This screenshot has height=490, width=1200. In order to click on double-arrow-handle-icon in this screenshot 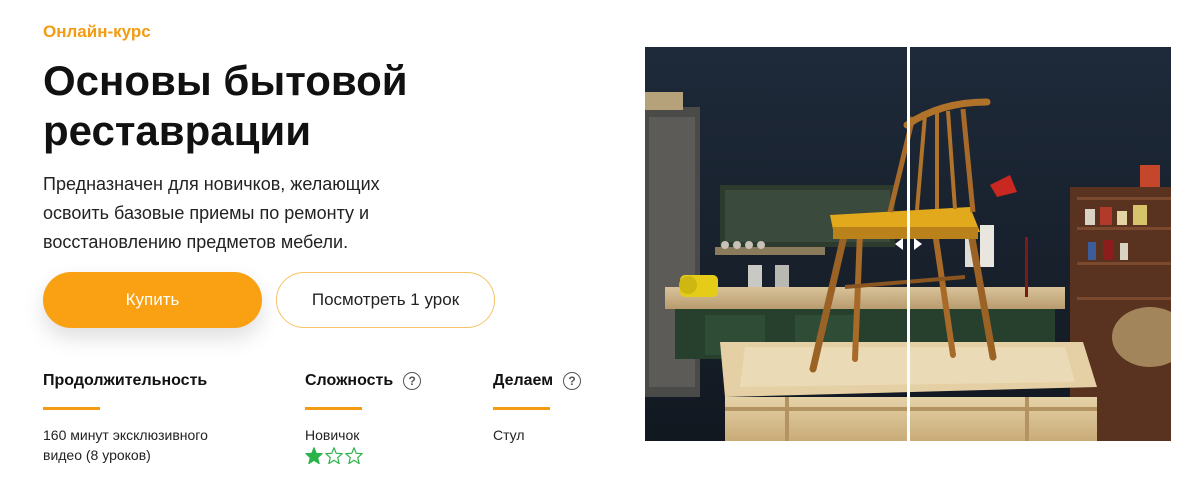, I will do `click(908, 244)`.